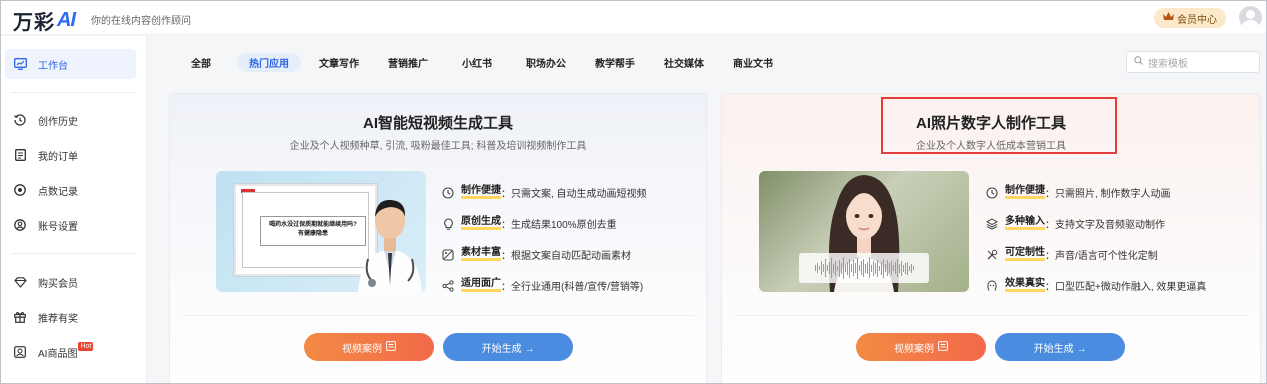 This screenshot has width=1267, height=384. Describe the element at coordinates (20, 282) in the screenshot. I see `diamond-icon` at that location.